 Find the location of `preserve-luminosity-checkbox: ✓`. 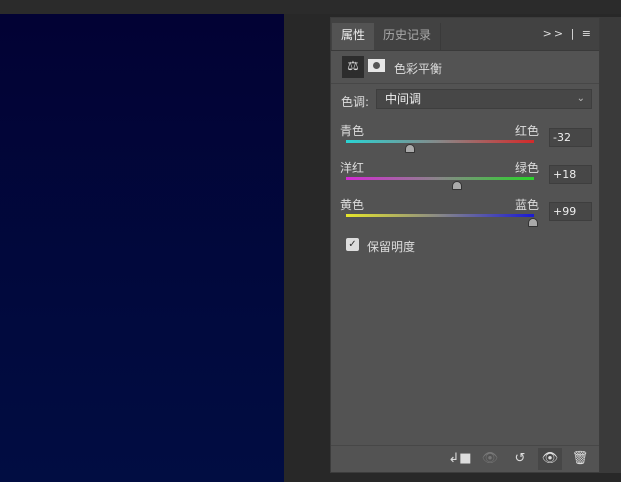

preserve-luminosity-checkbox: ✓ is located at coordinates (352, 244).